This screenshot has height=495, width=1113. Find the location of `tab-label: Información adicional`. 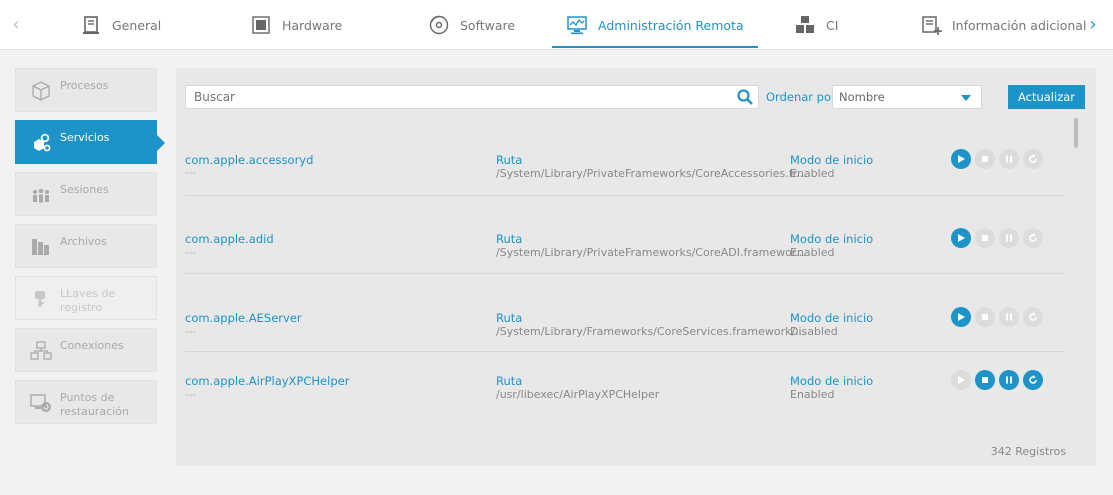

tab-label: Información adicional is located at coordinates (1019, 25).